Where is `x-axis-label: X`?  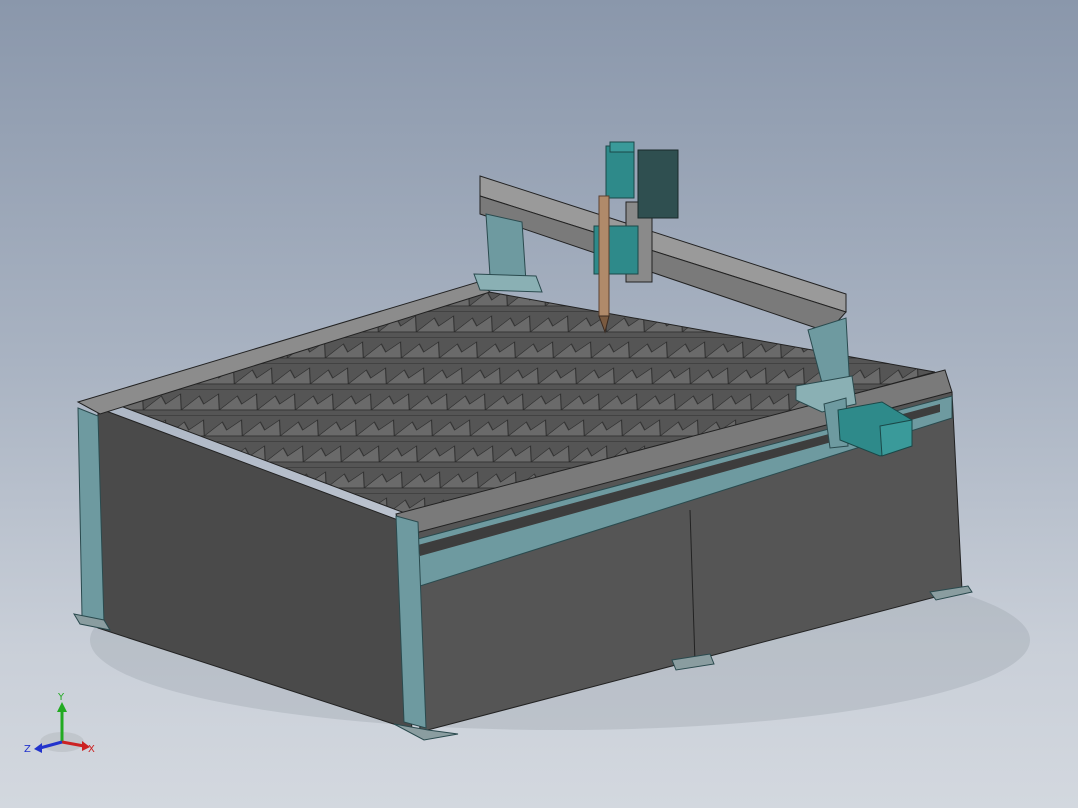
x-axis-label: X is located at coordinates (91, 749).